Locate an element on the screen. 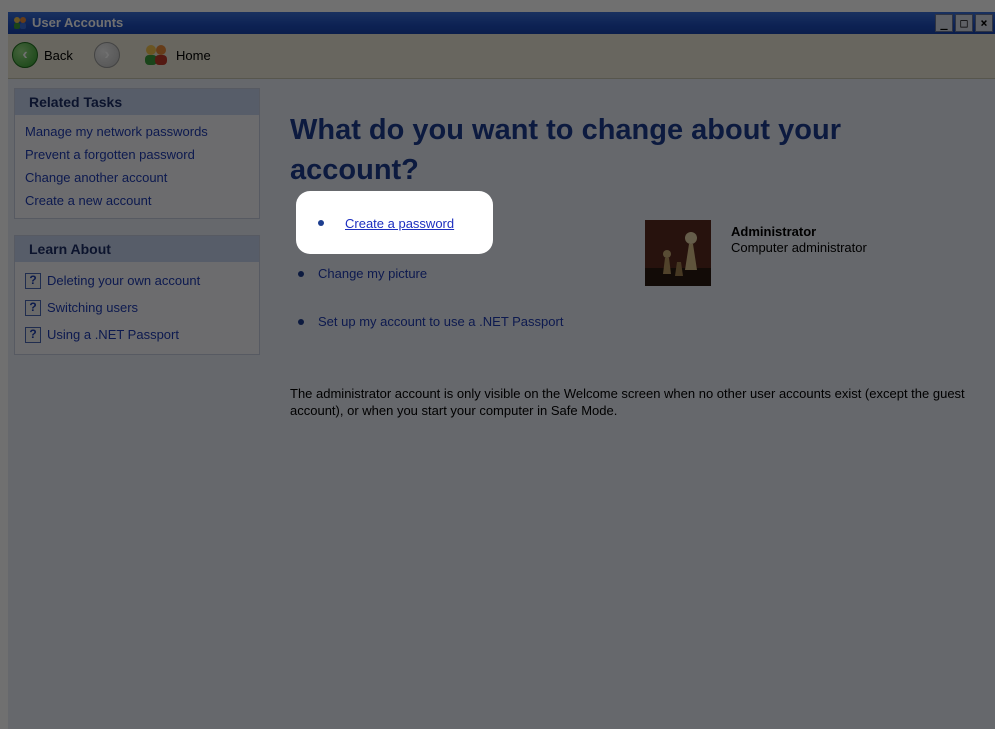  learn-about-heading: Learn About is located at coordinates (137, 249).